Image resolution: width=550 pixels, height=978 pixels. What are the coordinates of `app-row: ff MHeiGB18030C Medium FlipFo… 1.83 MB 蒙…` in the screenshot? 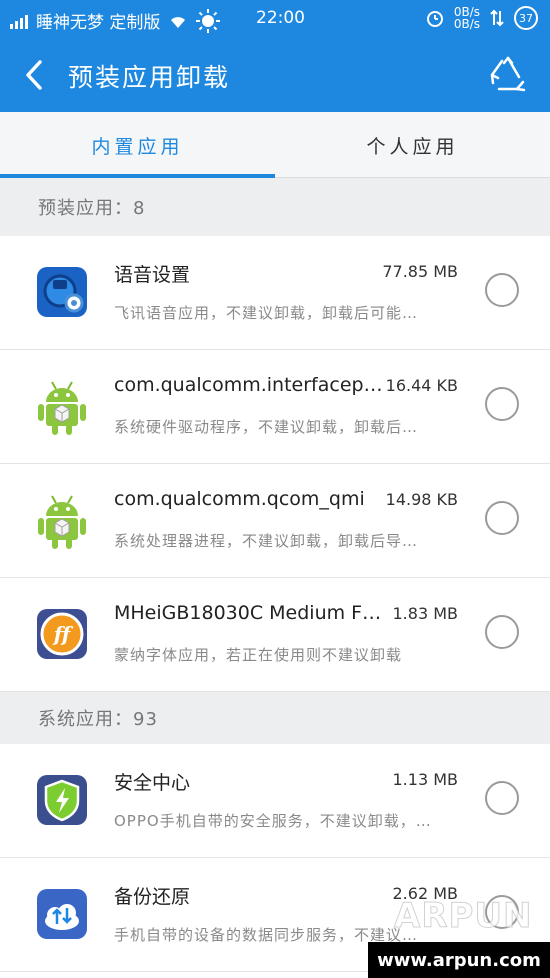 It's located at (275, 635).